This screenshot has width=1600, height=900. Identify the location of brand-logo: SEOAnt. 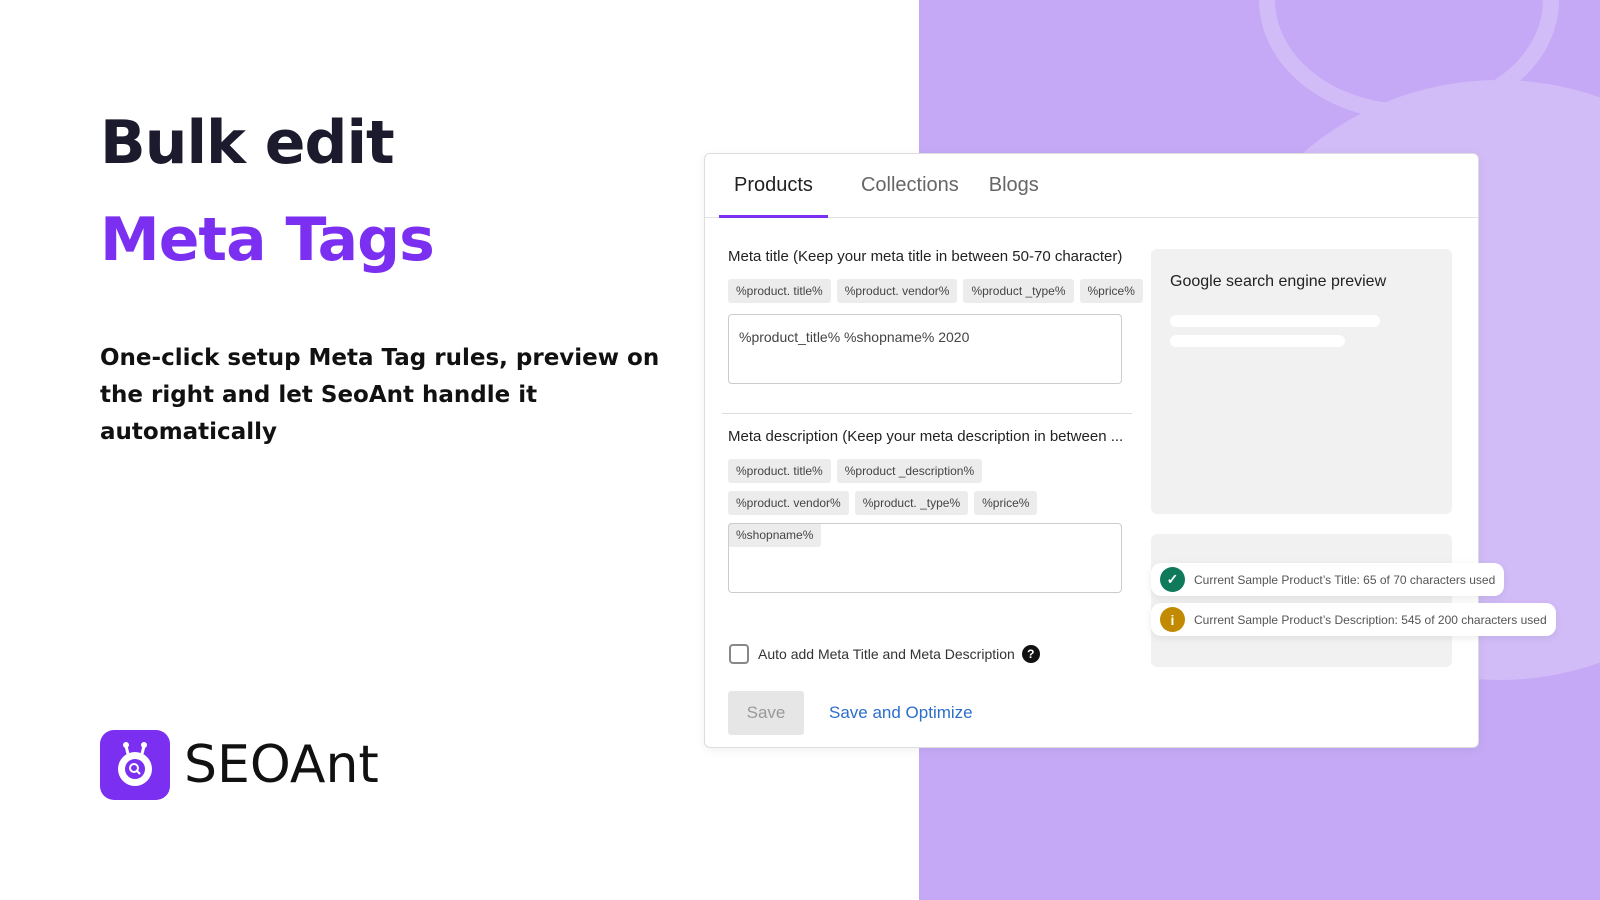
(239, 765).